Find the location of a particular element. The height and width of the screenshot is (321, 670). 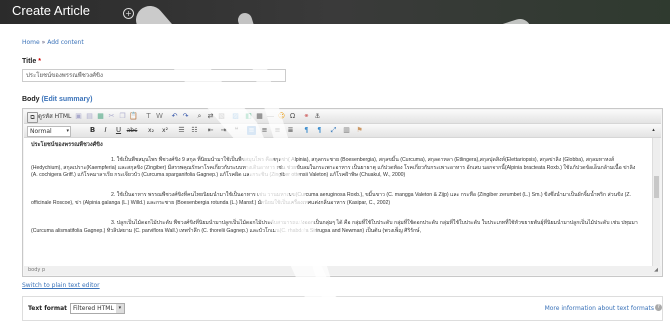

document-heading: ประโยชน์ของพรรณพืชวงศ์ขิง is located at coordinates (67, 145).